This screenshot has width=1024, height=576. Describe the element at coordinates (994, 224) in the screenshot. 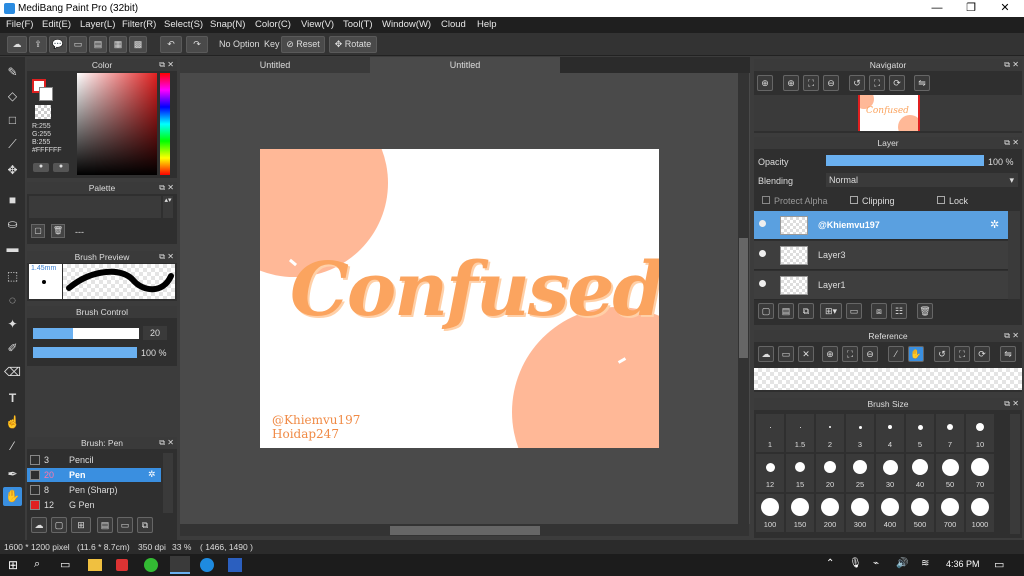

I see `gear-icon: ✲` at that location.